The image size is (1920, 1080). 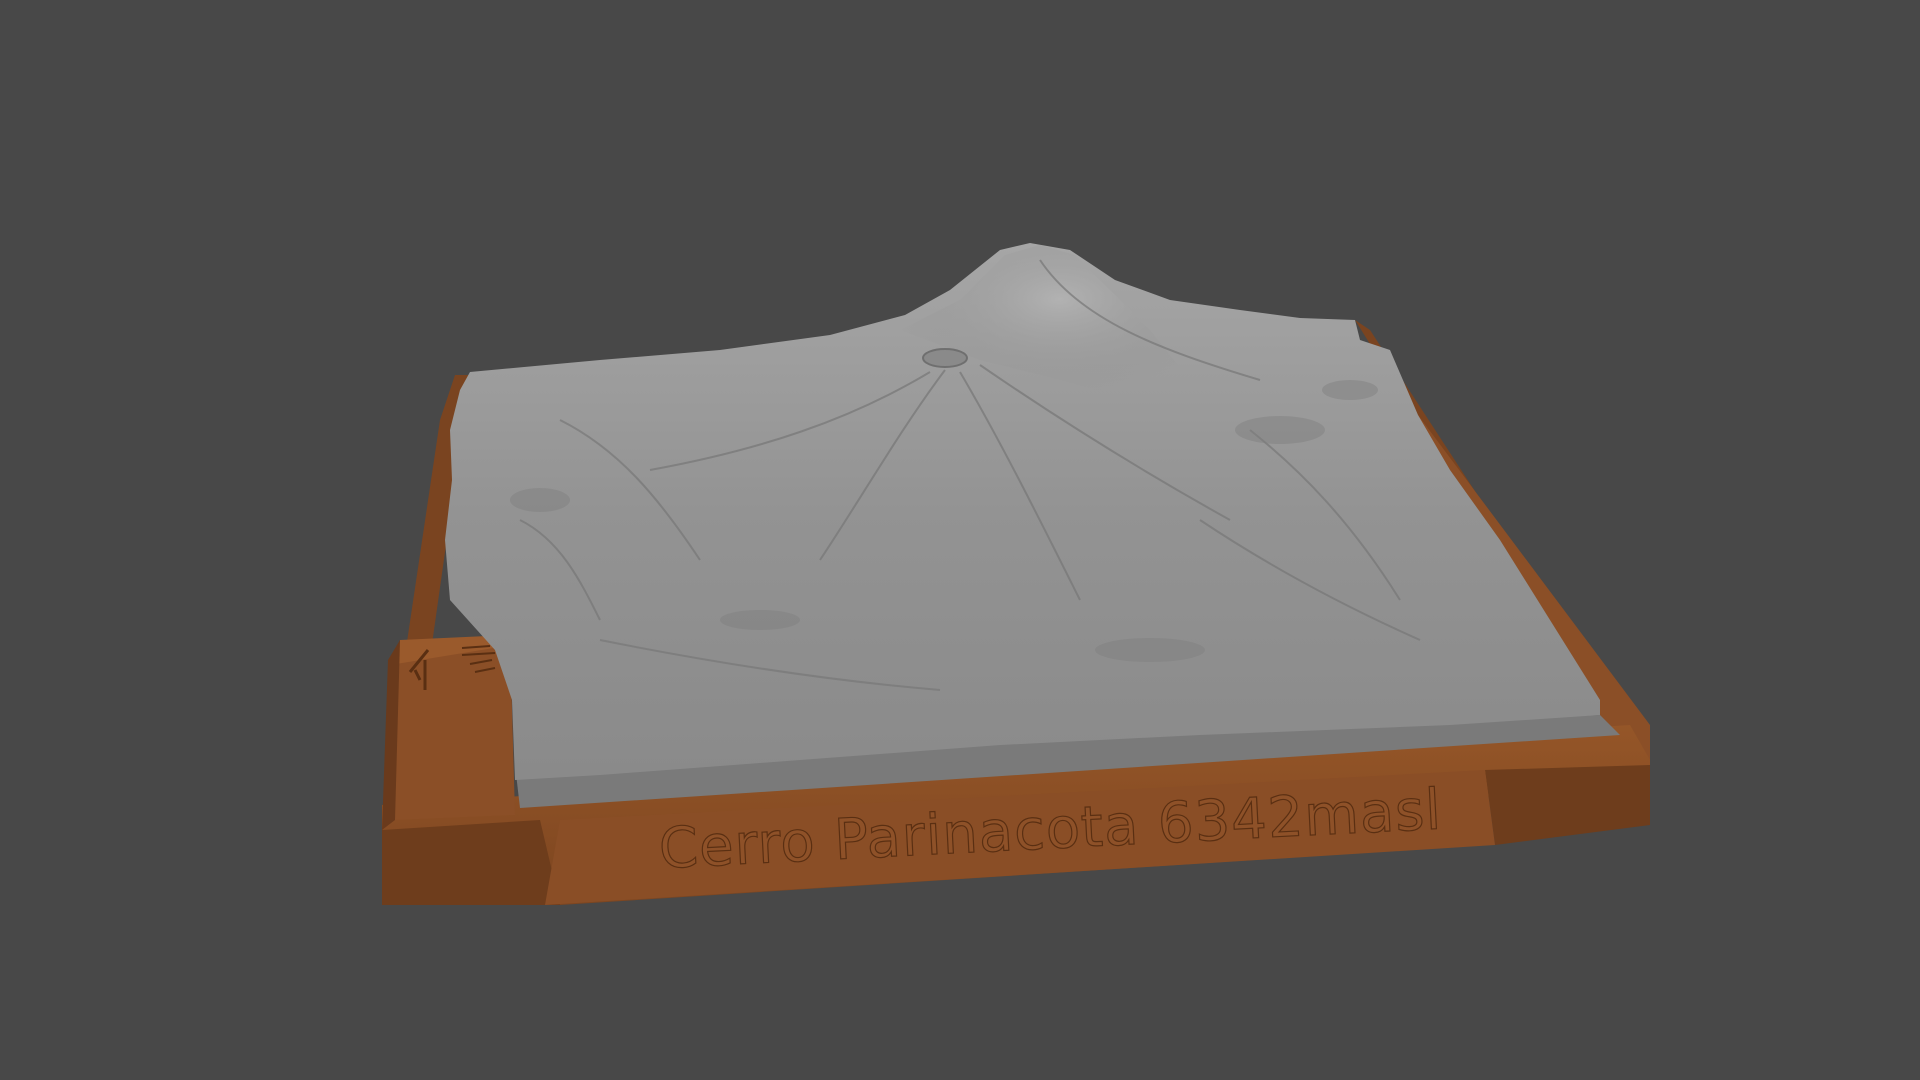 What do you see at coordinates (471, 862) in the screenshot?
I see `base-front-lower` at bounding box center [471, 862].